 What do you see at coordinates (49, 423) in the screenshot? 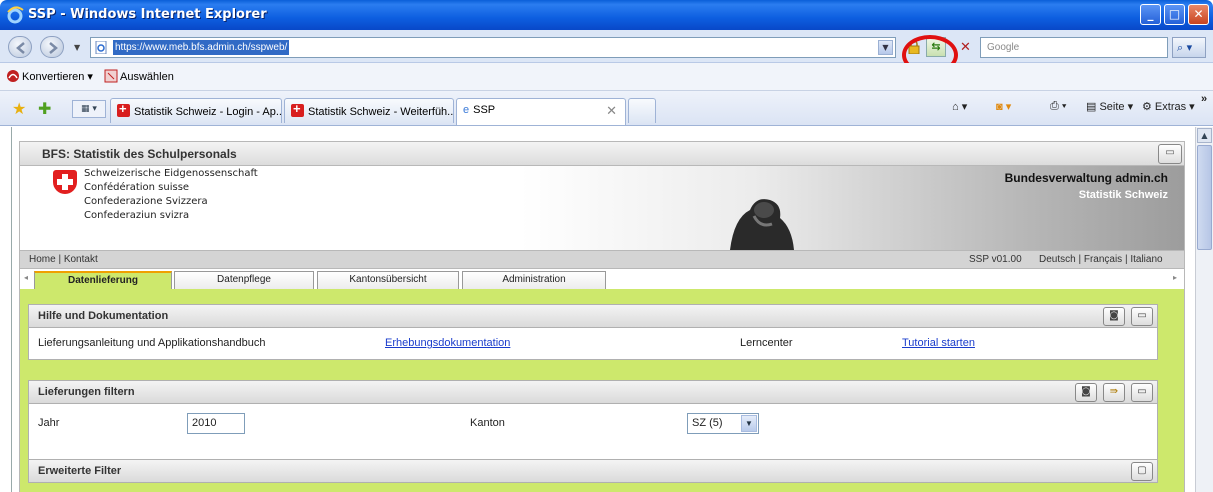
I see `year-label: Jahr` at bounding box center [49, 423].